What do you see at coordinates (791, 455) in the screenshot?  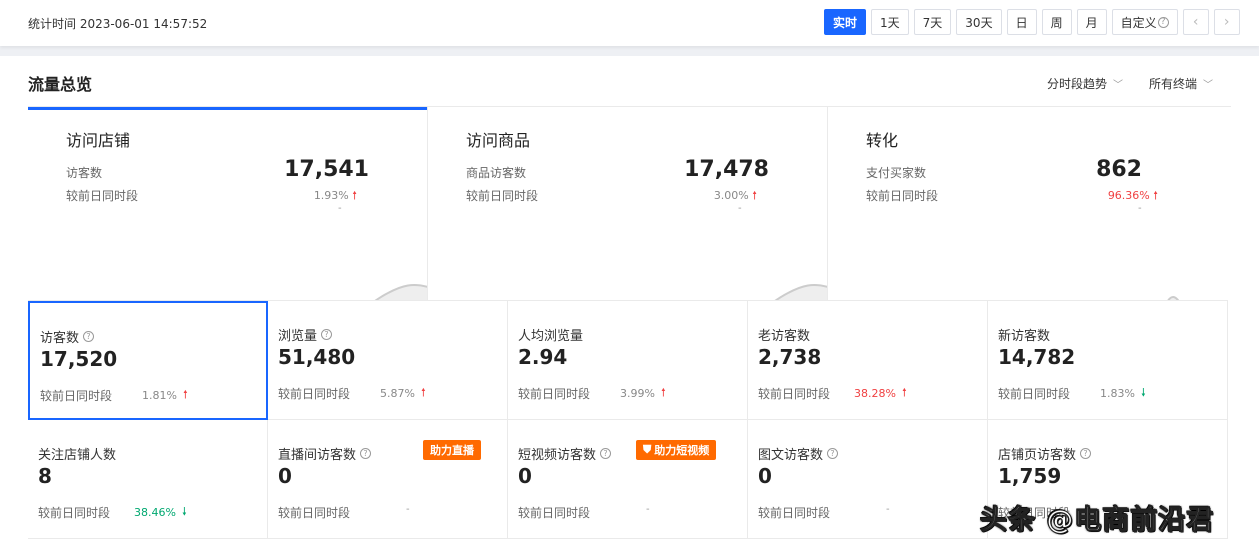 I see `metric-name: 图文访客数` at bounding box center [791, 455].